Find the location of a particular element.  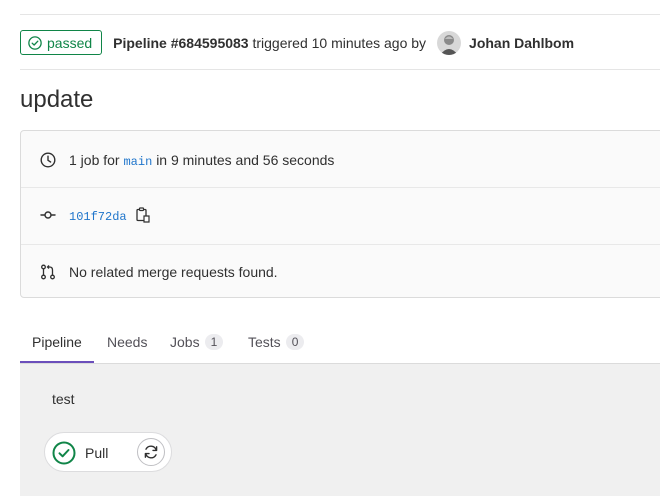

stage-name: test is located at coordinates (63, 399).